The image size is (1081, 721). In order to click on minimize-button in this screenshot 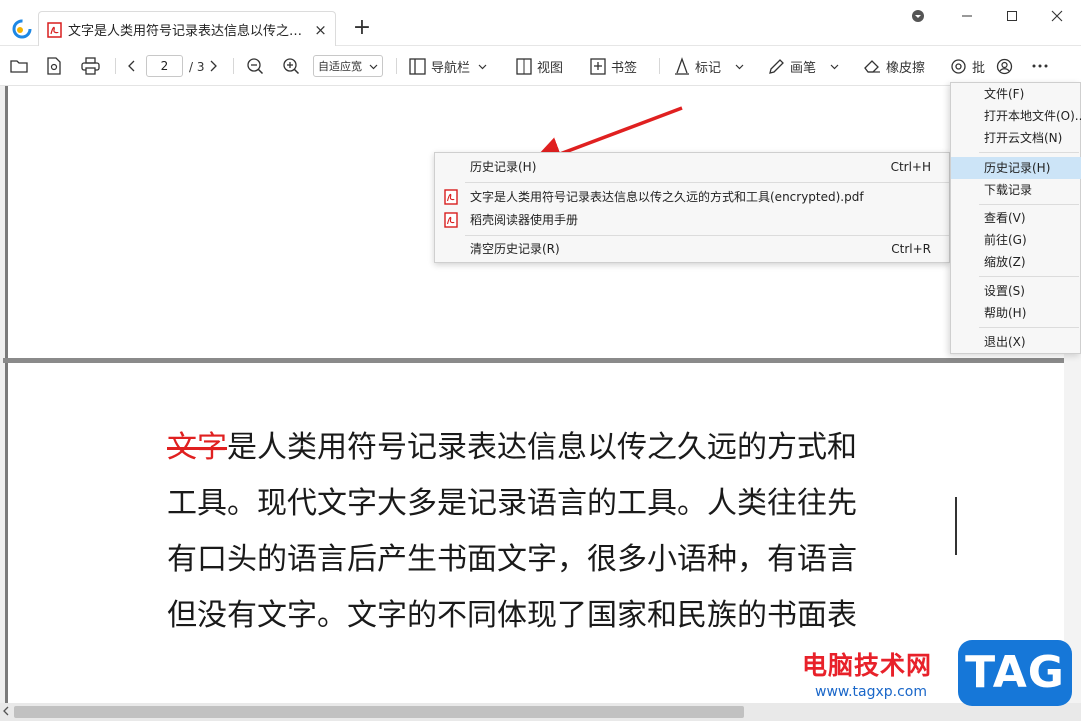, I will do `click(967, 16)`.